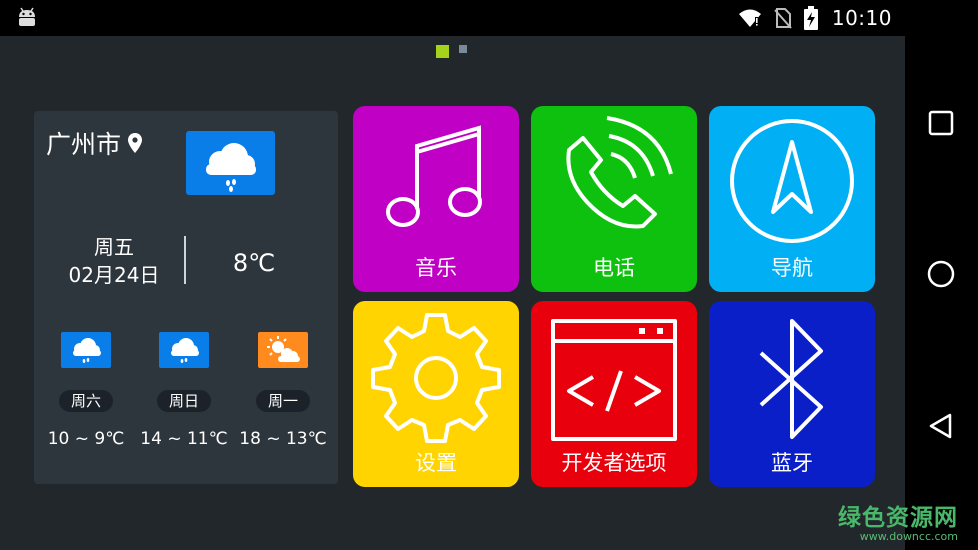  Describe the element at coordinates (614, 463) in the screenshot. I see `app-label: 开发者选项` at that location.